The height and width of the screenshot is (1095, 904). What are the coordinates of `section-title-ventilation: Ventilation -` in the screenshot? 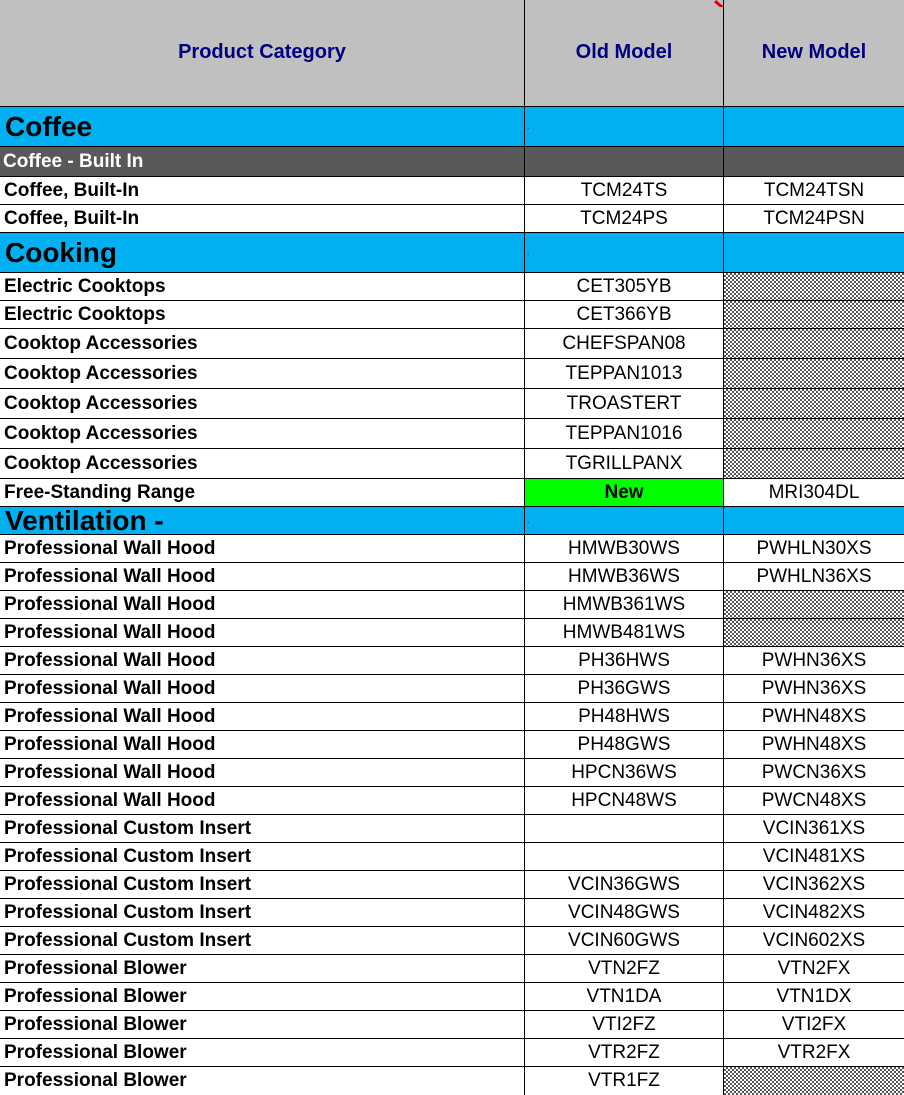 It's located at (262, 520).